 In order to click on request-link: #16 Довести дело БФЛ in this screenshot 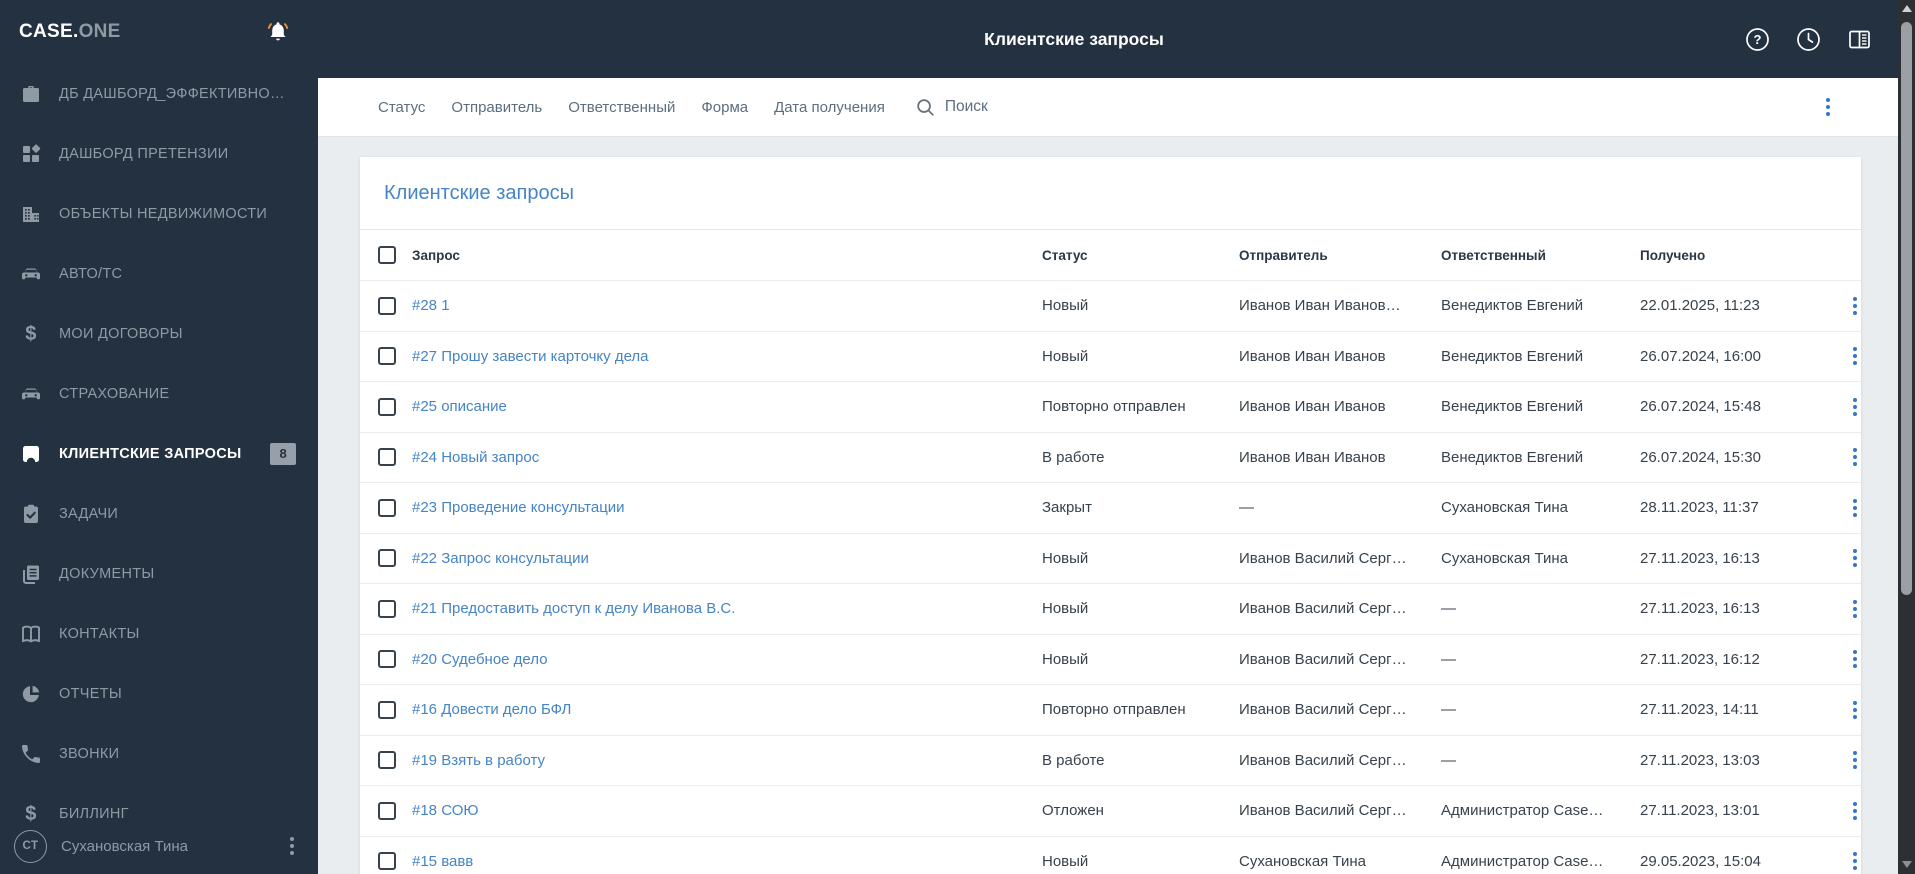, I will do `click(727, 709)`.